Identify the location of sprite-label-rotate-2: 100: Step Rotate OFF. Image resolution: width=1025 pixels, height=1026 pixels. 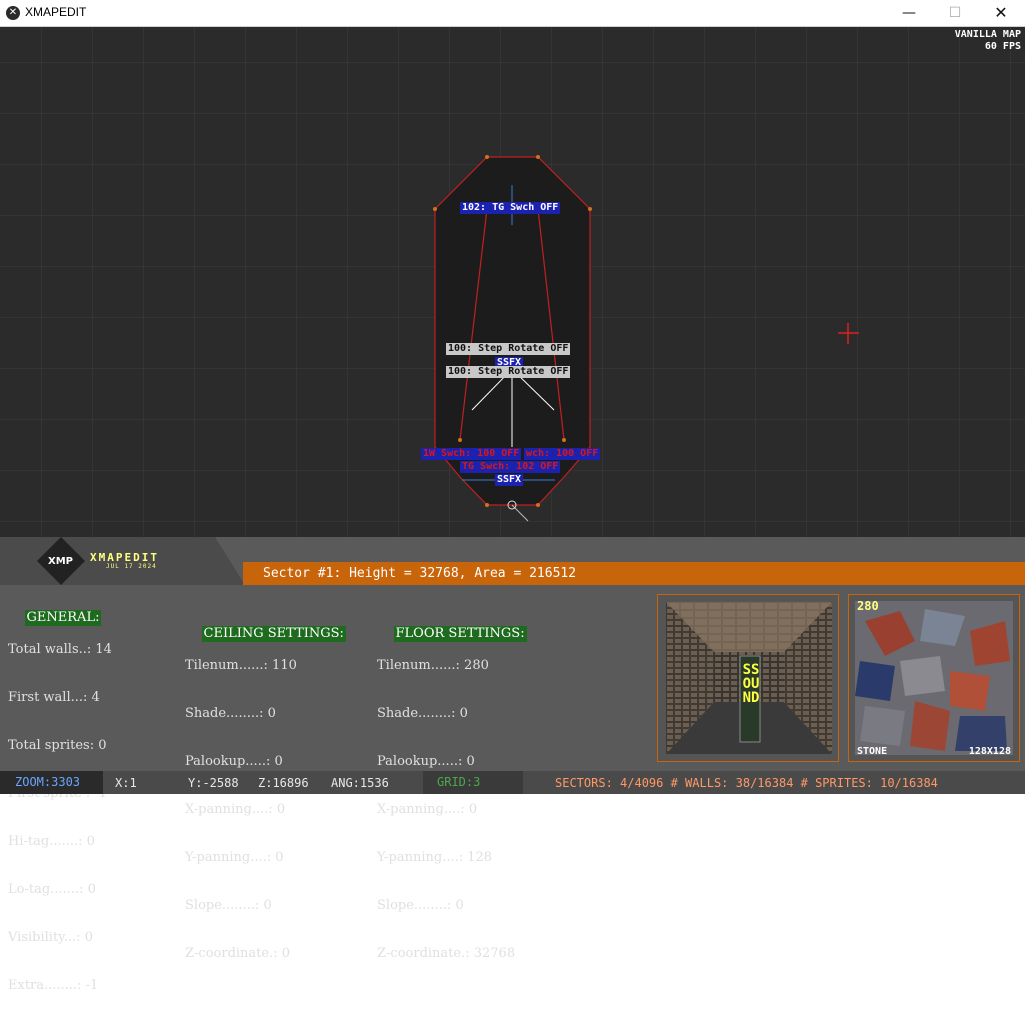
(508, 372).